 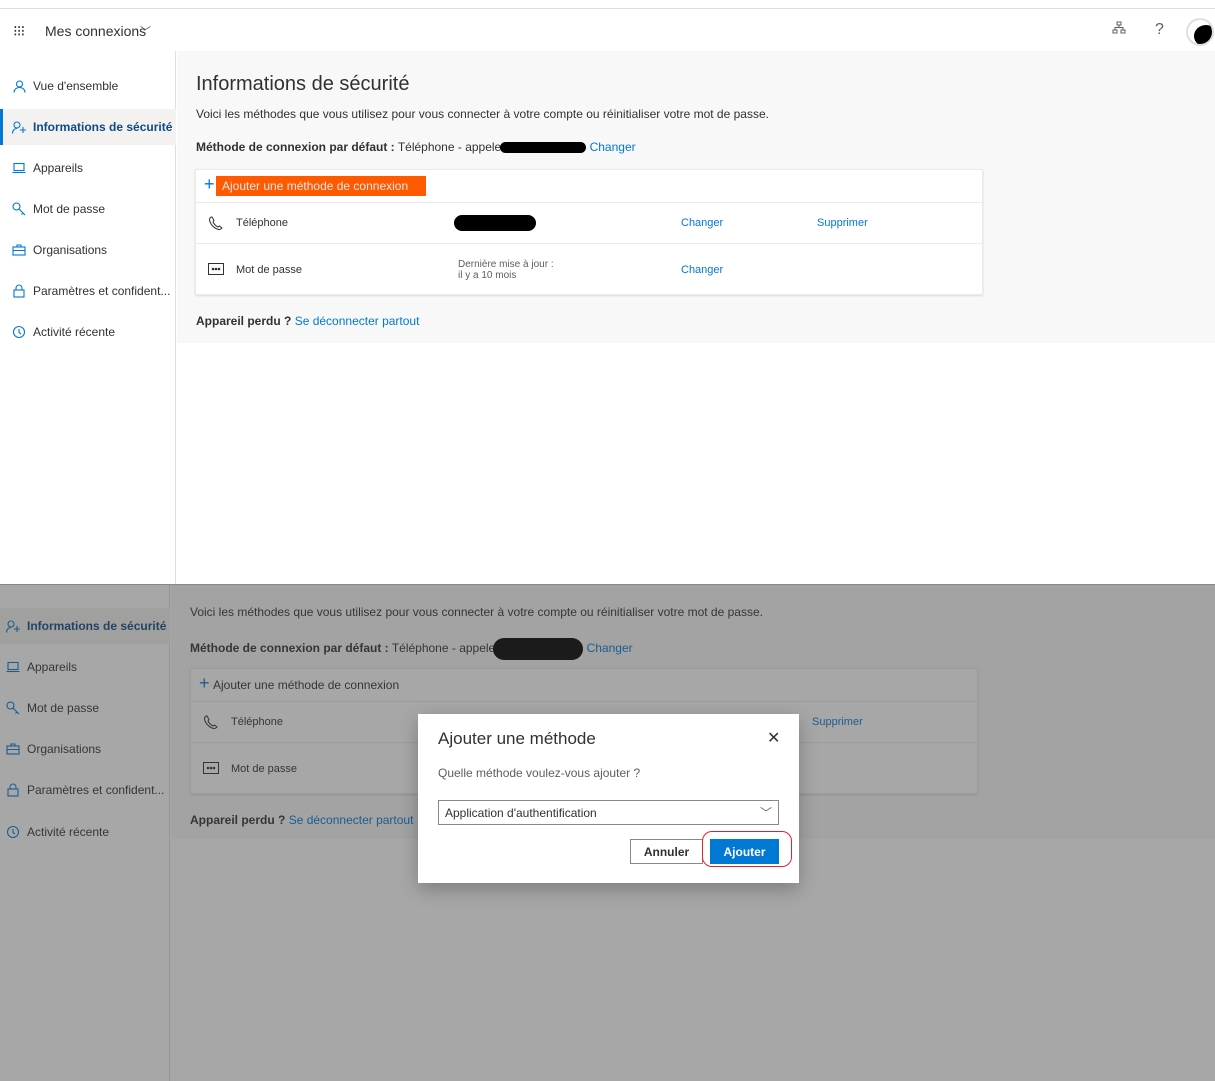 What do you see at coordinates (1159, 30) in the screenshot?
I see `help-icon: ?` at bounding box center [1159, 30].